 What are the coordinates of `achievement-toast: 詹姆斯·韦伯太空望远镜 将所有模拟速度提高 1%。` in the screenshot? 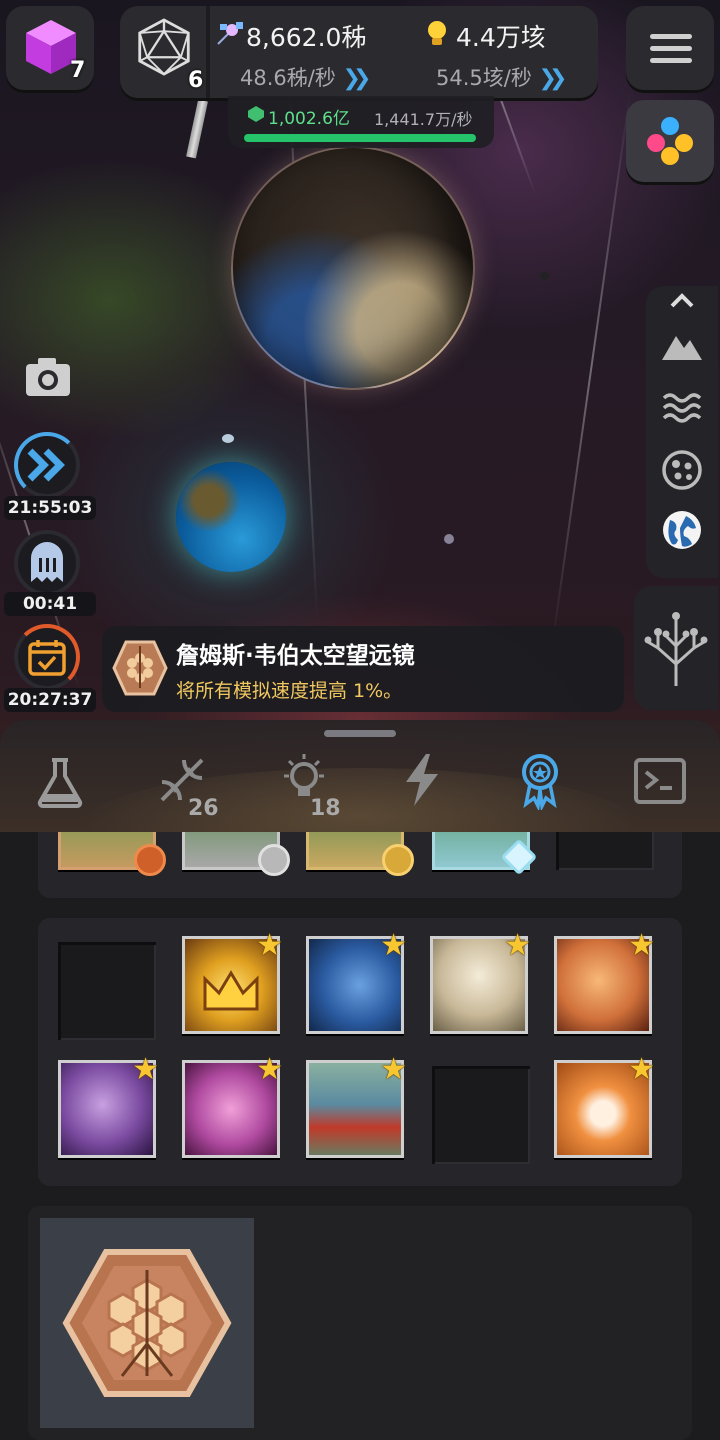 It's located at (363, 669).